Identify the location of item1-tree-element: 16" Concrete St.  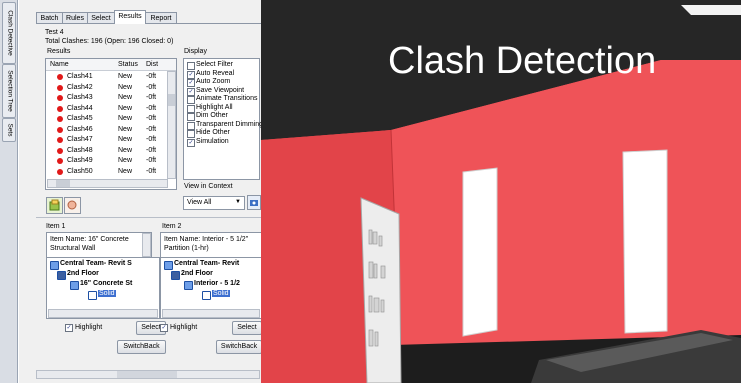
(106, 283).